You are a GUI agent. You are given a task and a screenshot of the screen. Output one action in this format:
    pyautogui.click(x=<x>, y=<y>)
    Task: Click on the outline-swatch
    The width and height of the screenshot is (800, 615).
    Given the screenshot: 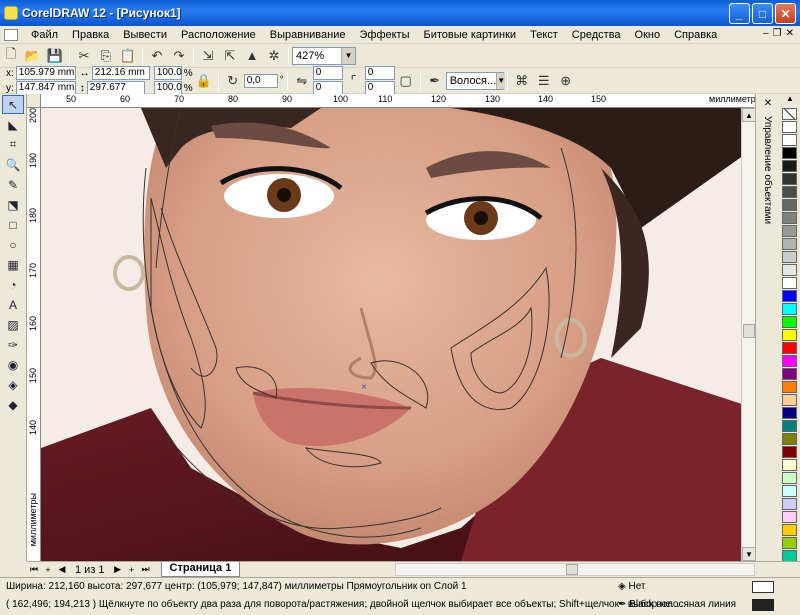 What is the action you would take?
    pyautogui.click(x=763, y=605)
    